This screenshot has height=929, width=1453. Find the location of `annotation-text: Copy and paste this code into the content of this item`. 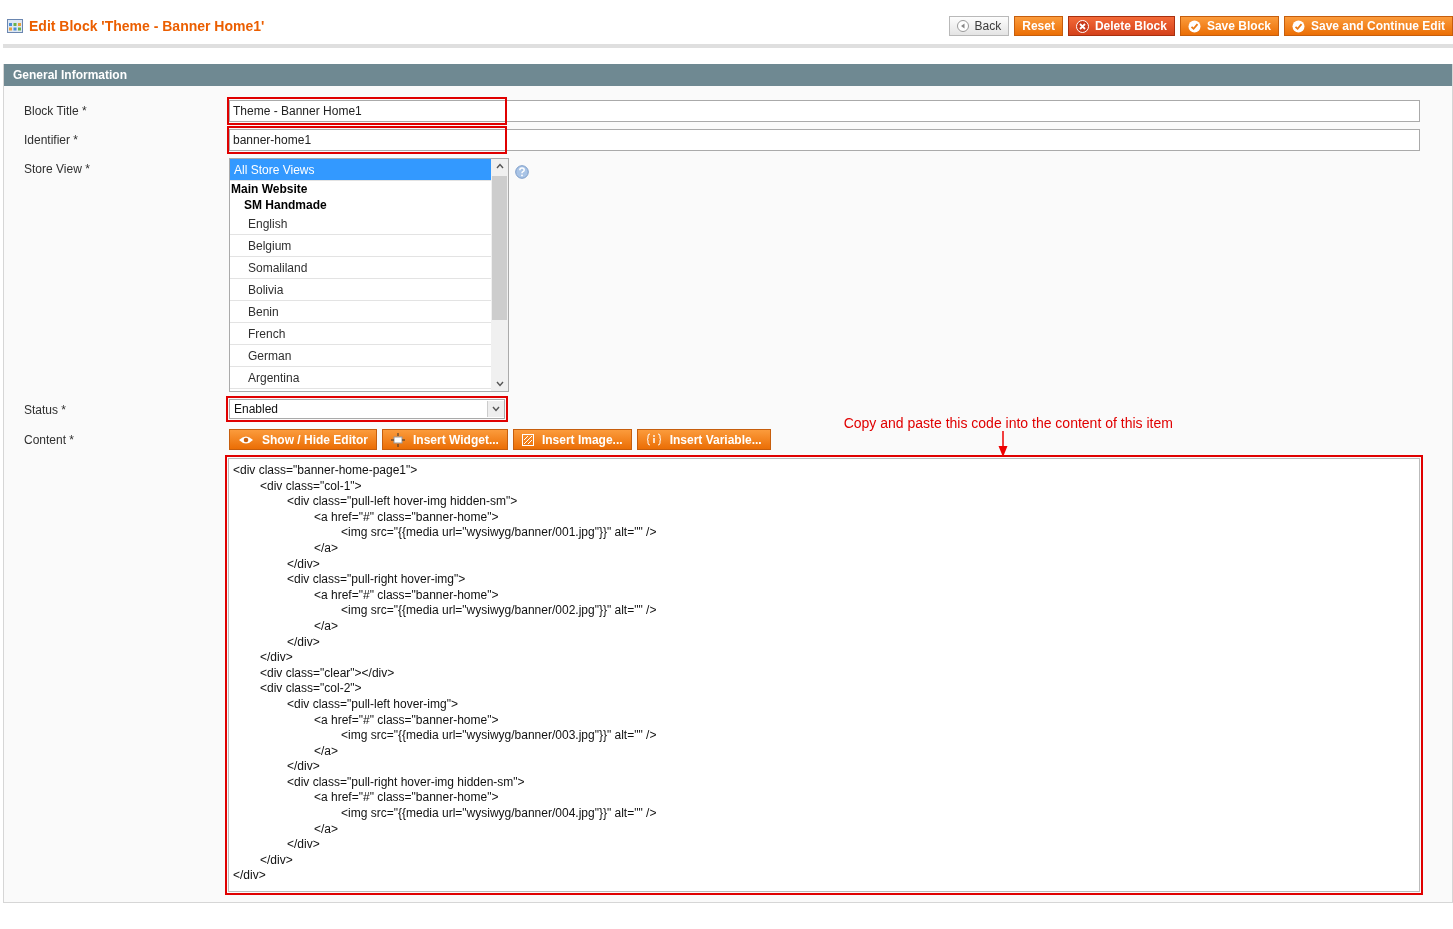

annotation-text: Copy and paste this code into the content of this item is located at coordinates (1008, 423).